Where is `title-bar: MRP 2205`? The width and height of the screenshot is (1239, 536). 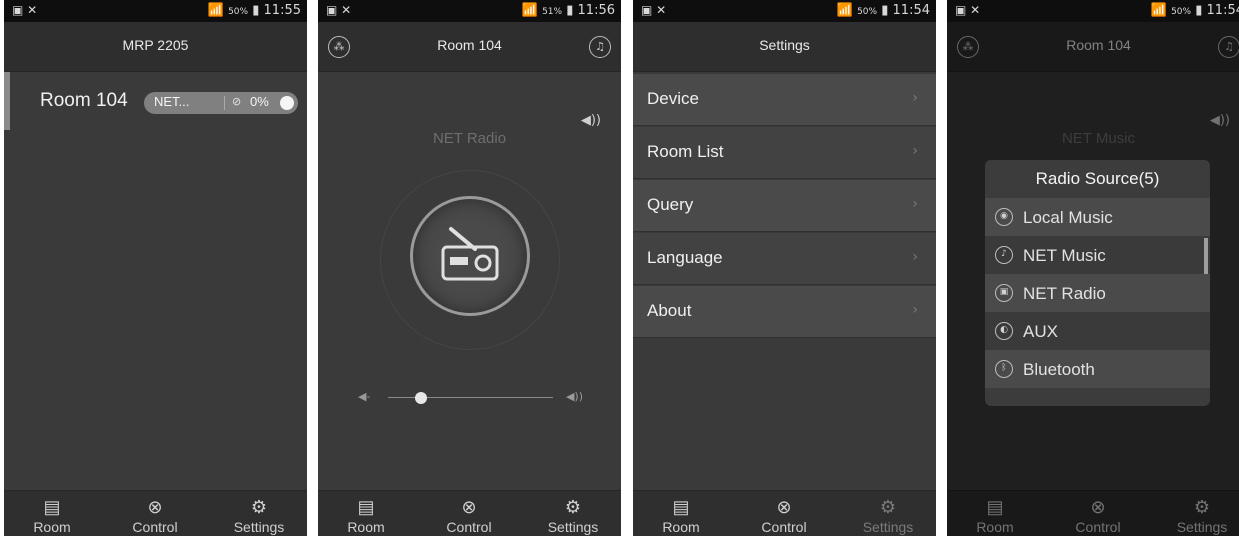
title-bar: MRP 2205 is located at coordinates (155, 47).